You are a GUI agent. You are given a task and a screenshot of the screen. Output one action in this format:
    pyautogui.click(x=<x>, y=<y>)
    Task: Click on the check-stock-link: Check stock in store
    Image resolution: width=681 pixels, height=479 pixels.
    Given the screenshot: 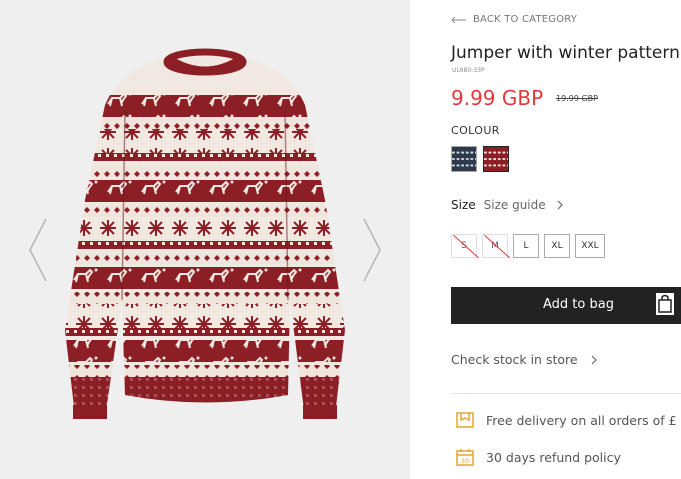 What is the action you would take?
    pyautogui.click(x=524, y=359)
    